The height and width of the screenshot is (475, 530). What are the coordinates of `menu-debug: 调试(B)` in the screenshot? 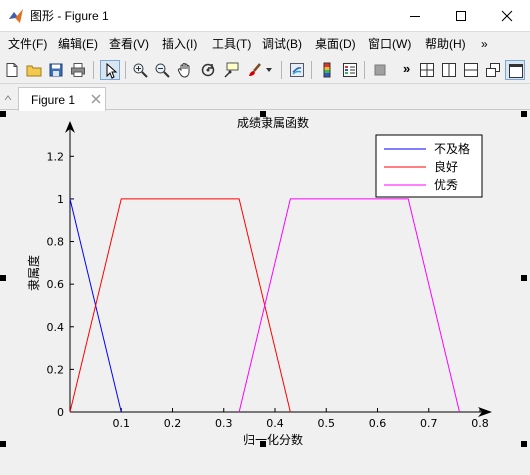 It's located at (282, 44).